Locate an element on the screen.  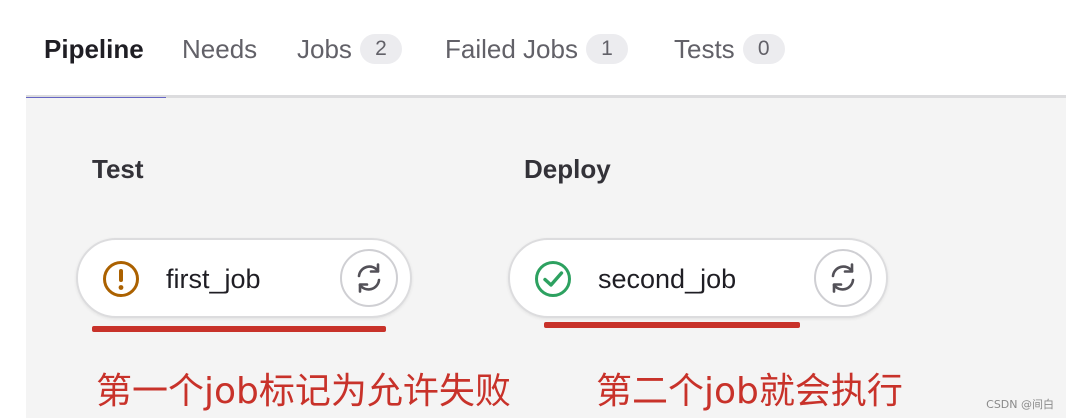
tab-pipeline-label: Pipeline is located at coordinates (94, 48).